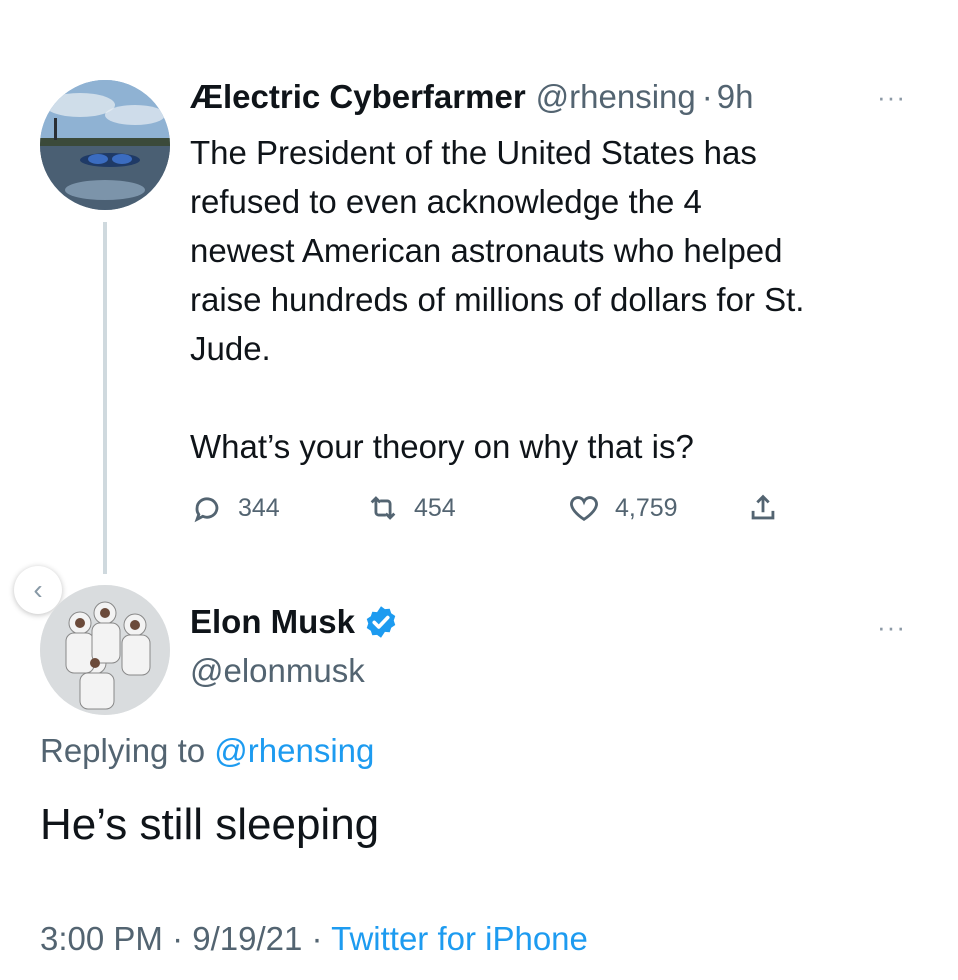 This screenshot has width=958, height=980. What do you see at coordinates (105, 398) in the screenshot?
I see `thread-connector-line` at bounding box center [105, 398].